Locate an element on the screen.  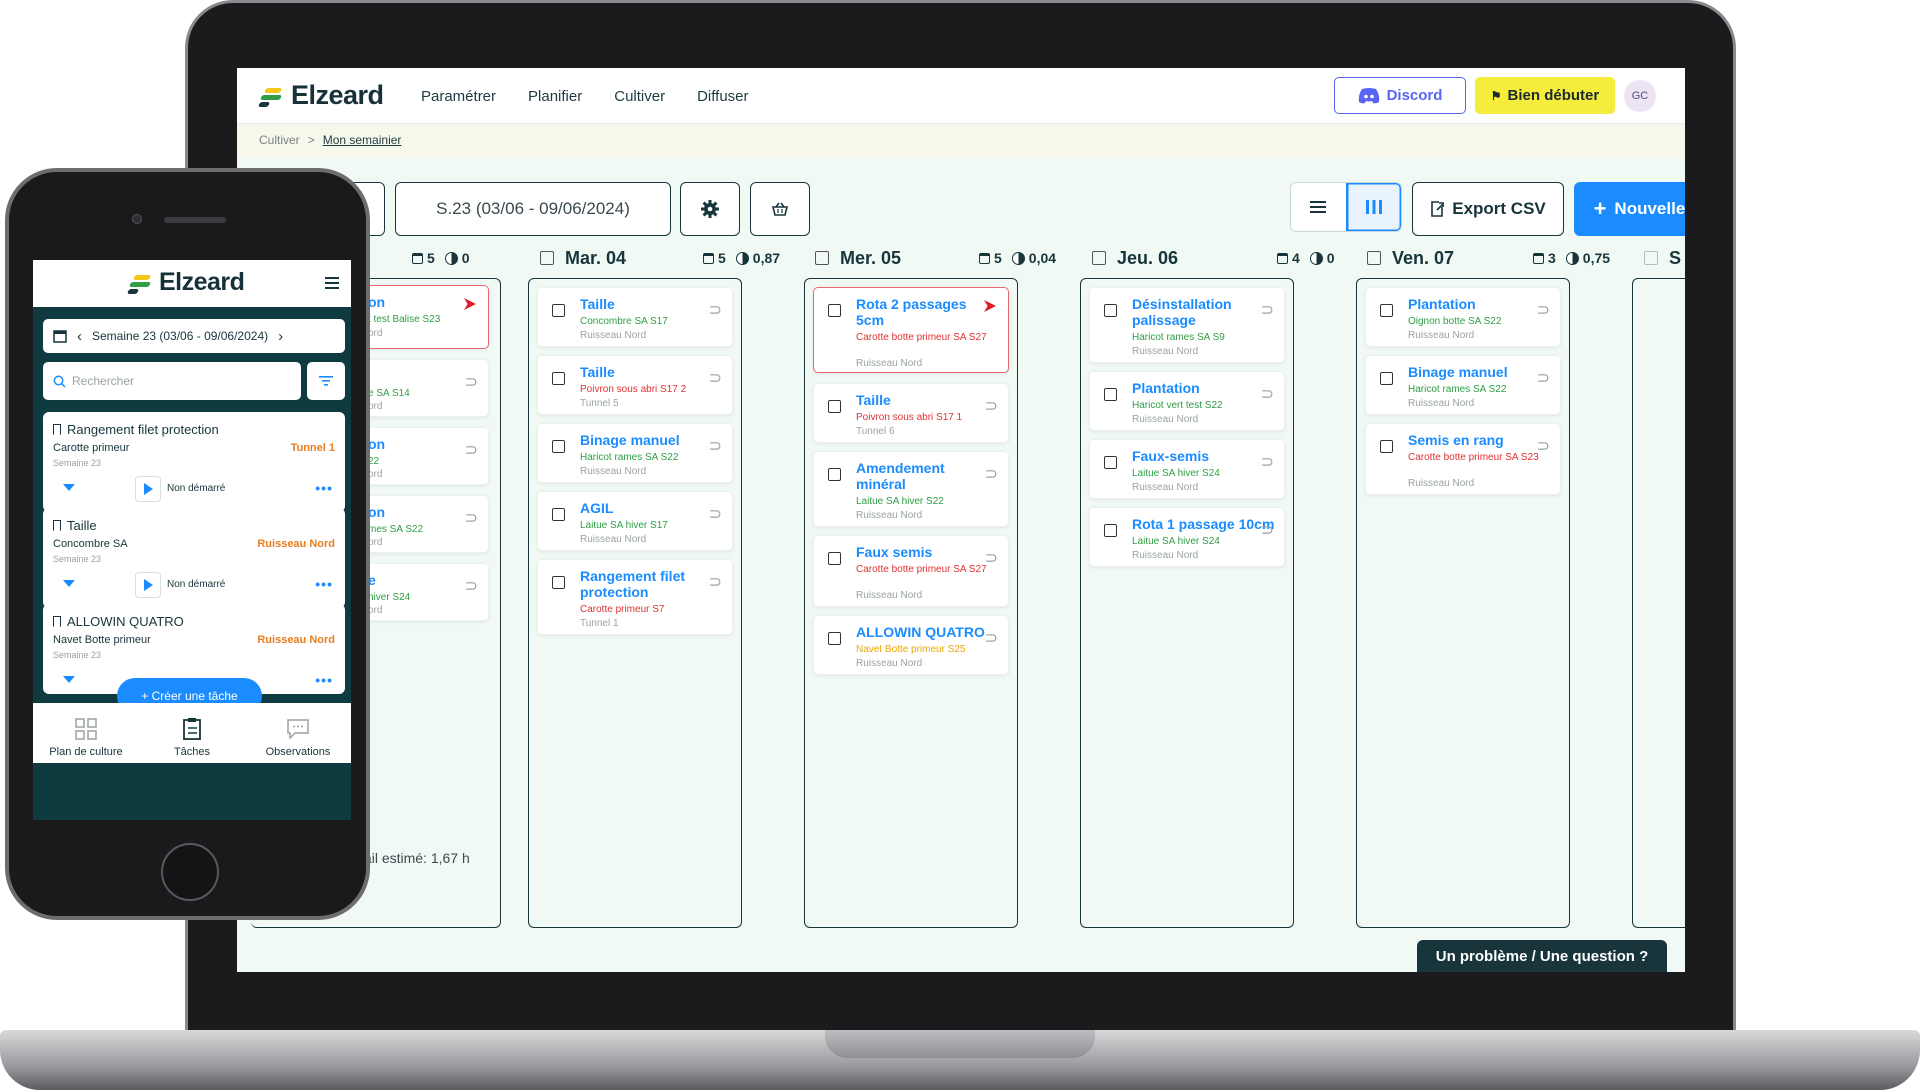
prev-week-icon: ‹ is located at coordinates (79, 336).